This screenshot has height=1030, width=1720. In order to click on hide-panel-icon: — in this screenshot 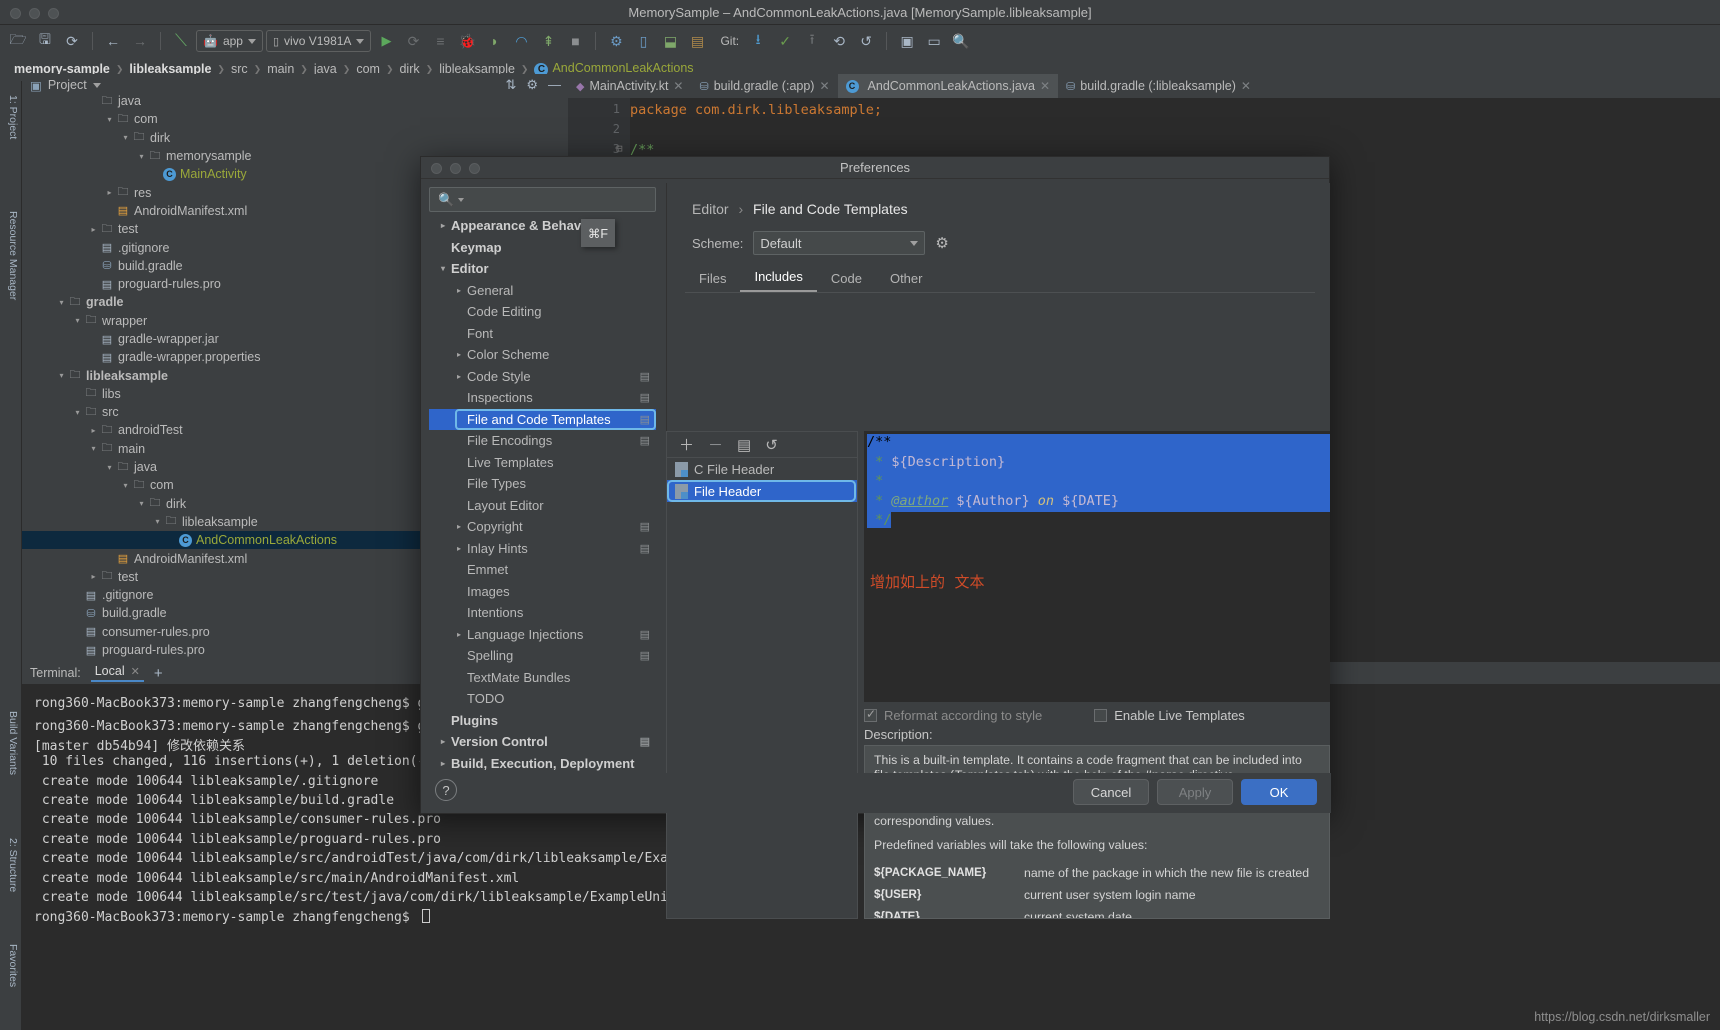, I will do `click(554, 85)`.